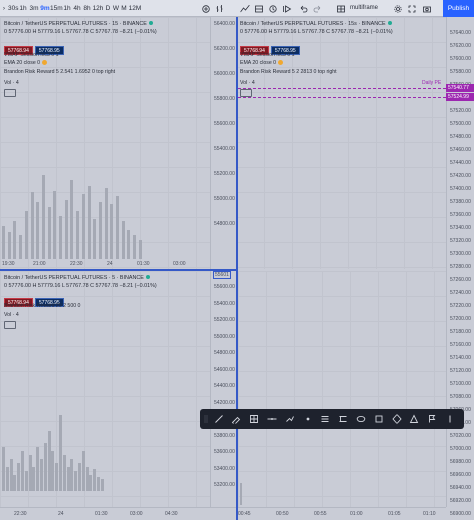 Image resolution: width=474 pixels, height=520 pixels. I want to click on volume-bars, so click(105, 446).